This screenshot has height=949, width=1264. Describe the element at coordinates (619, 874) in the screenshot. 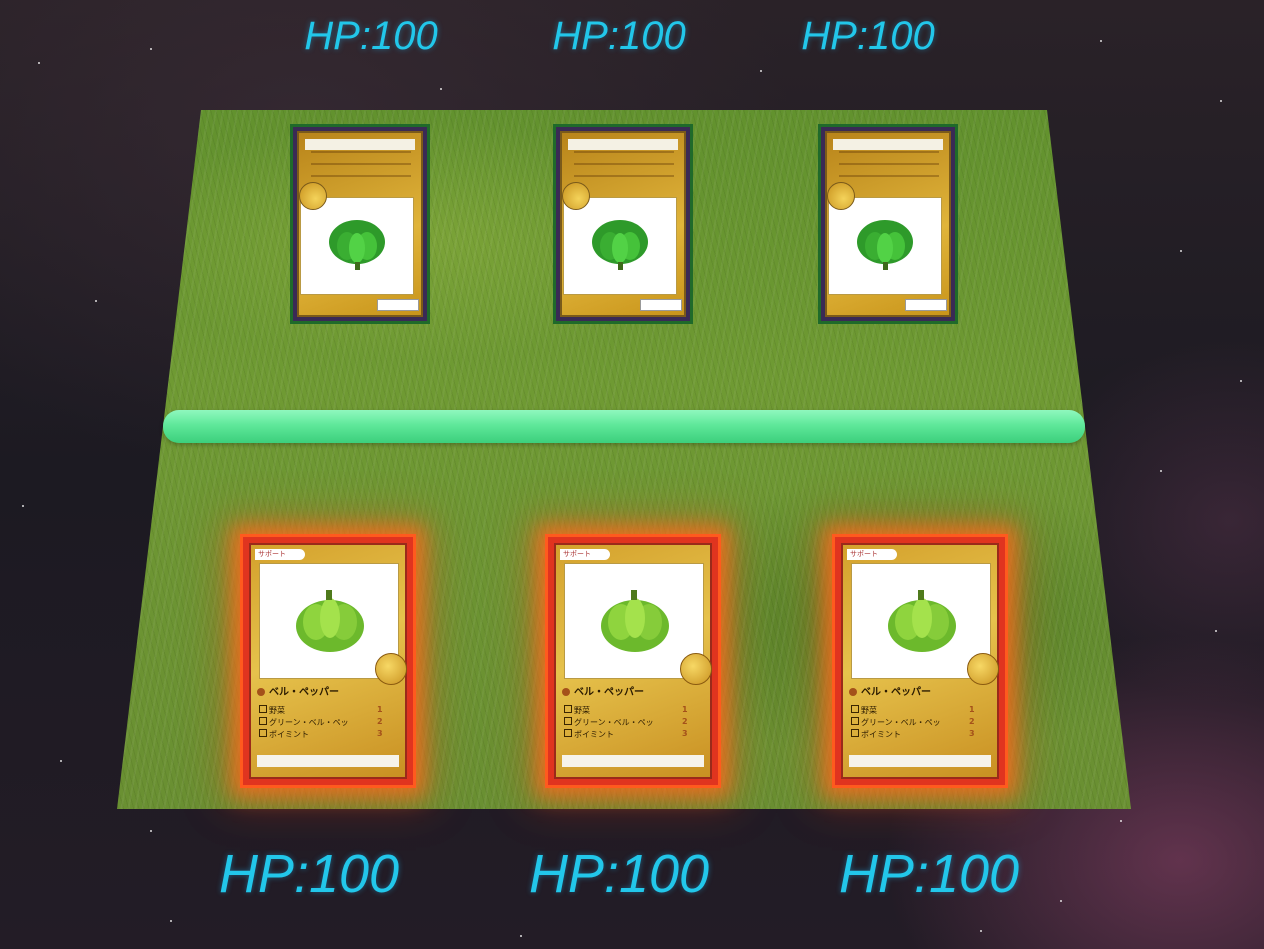

I see `player-hp-label-2: HP:100` at that location.